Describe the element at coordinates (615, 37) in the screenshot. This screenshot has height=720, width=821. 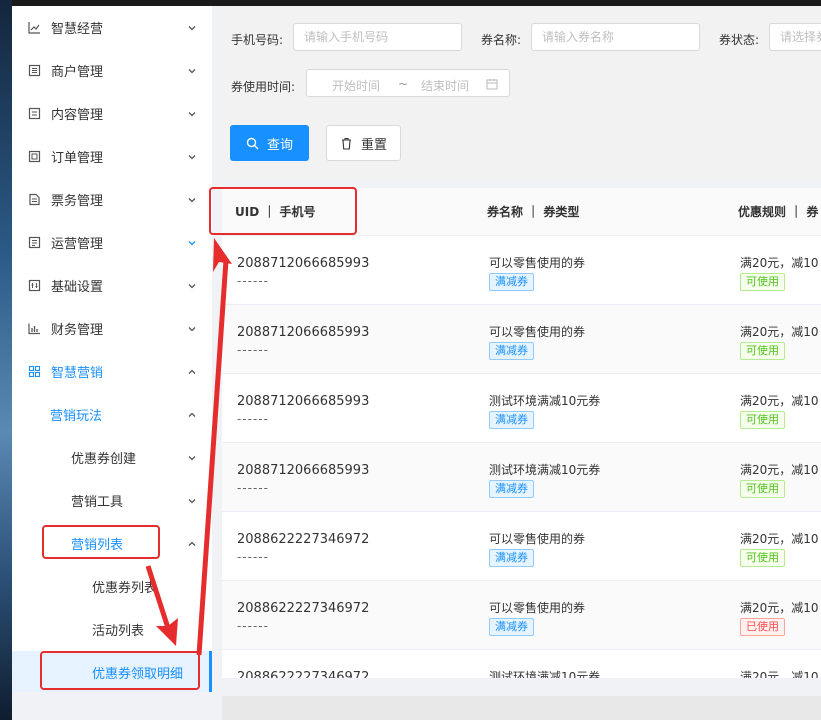
I see `coupon-name-input: 请输入券名称` at that location.